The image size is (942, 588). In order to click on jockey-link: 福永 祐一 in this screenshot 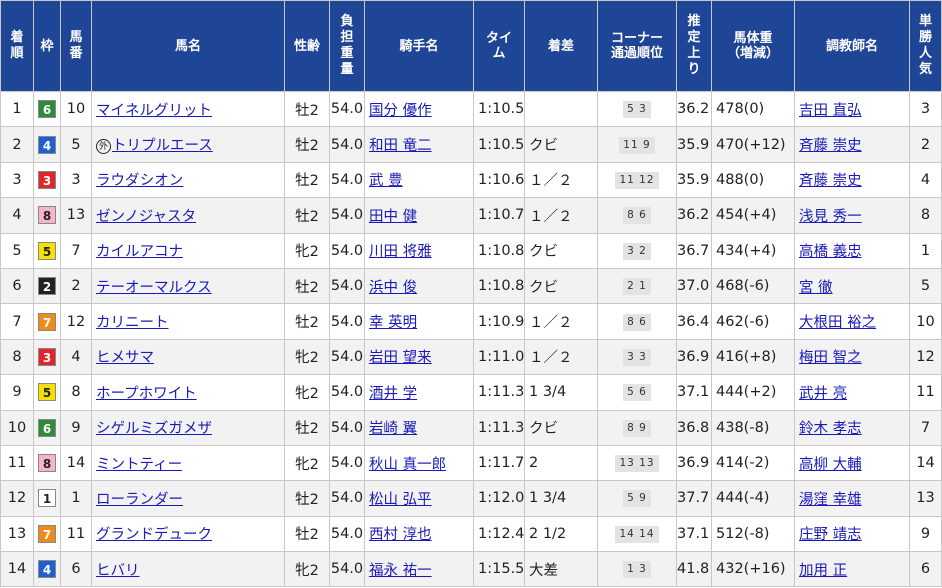, I will do `click(400, 571)`.